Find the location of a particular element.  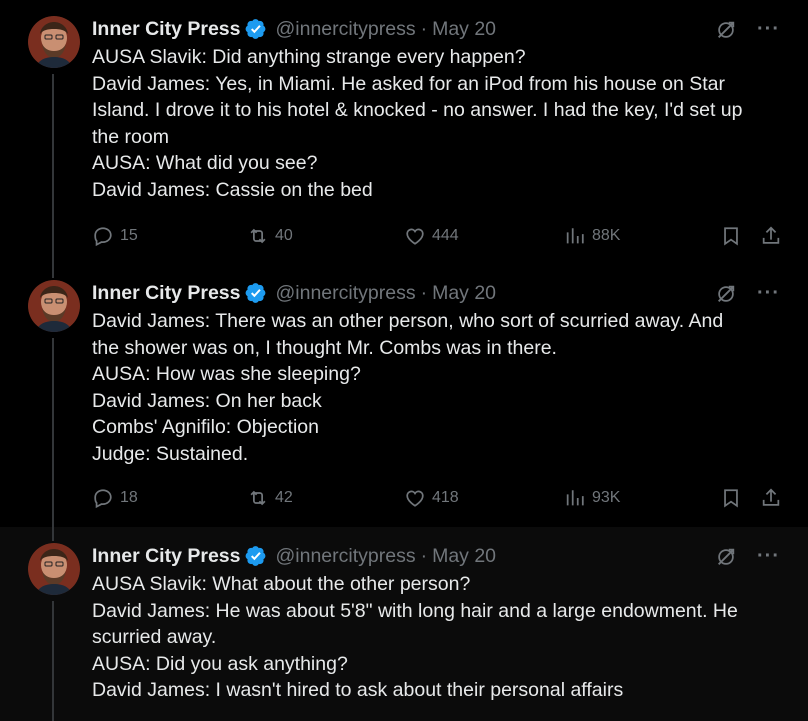

repost-count: 42 is located at coordinates (284, 497).